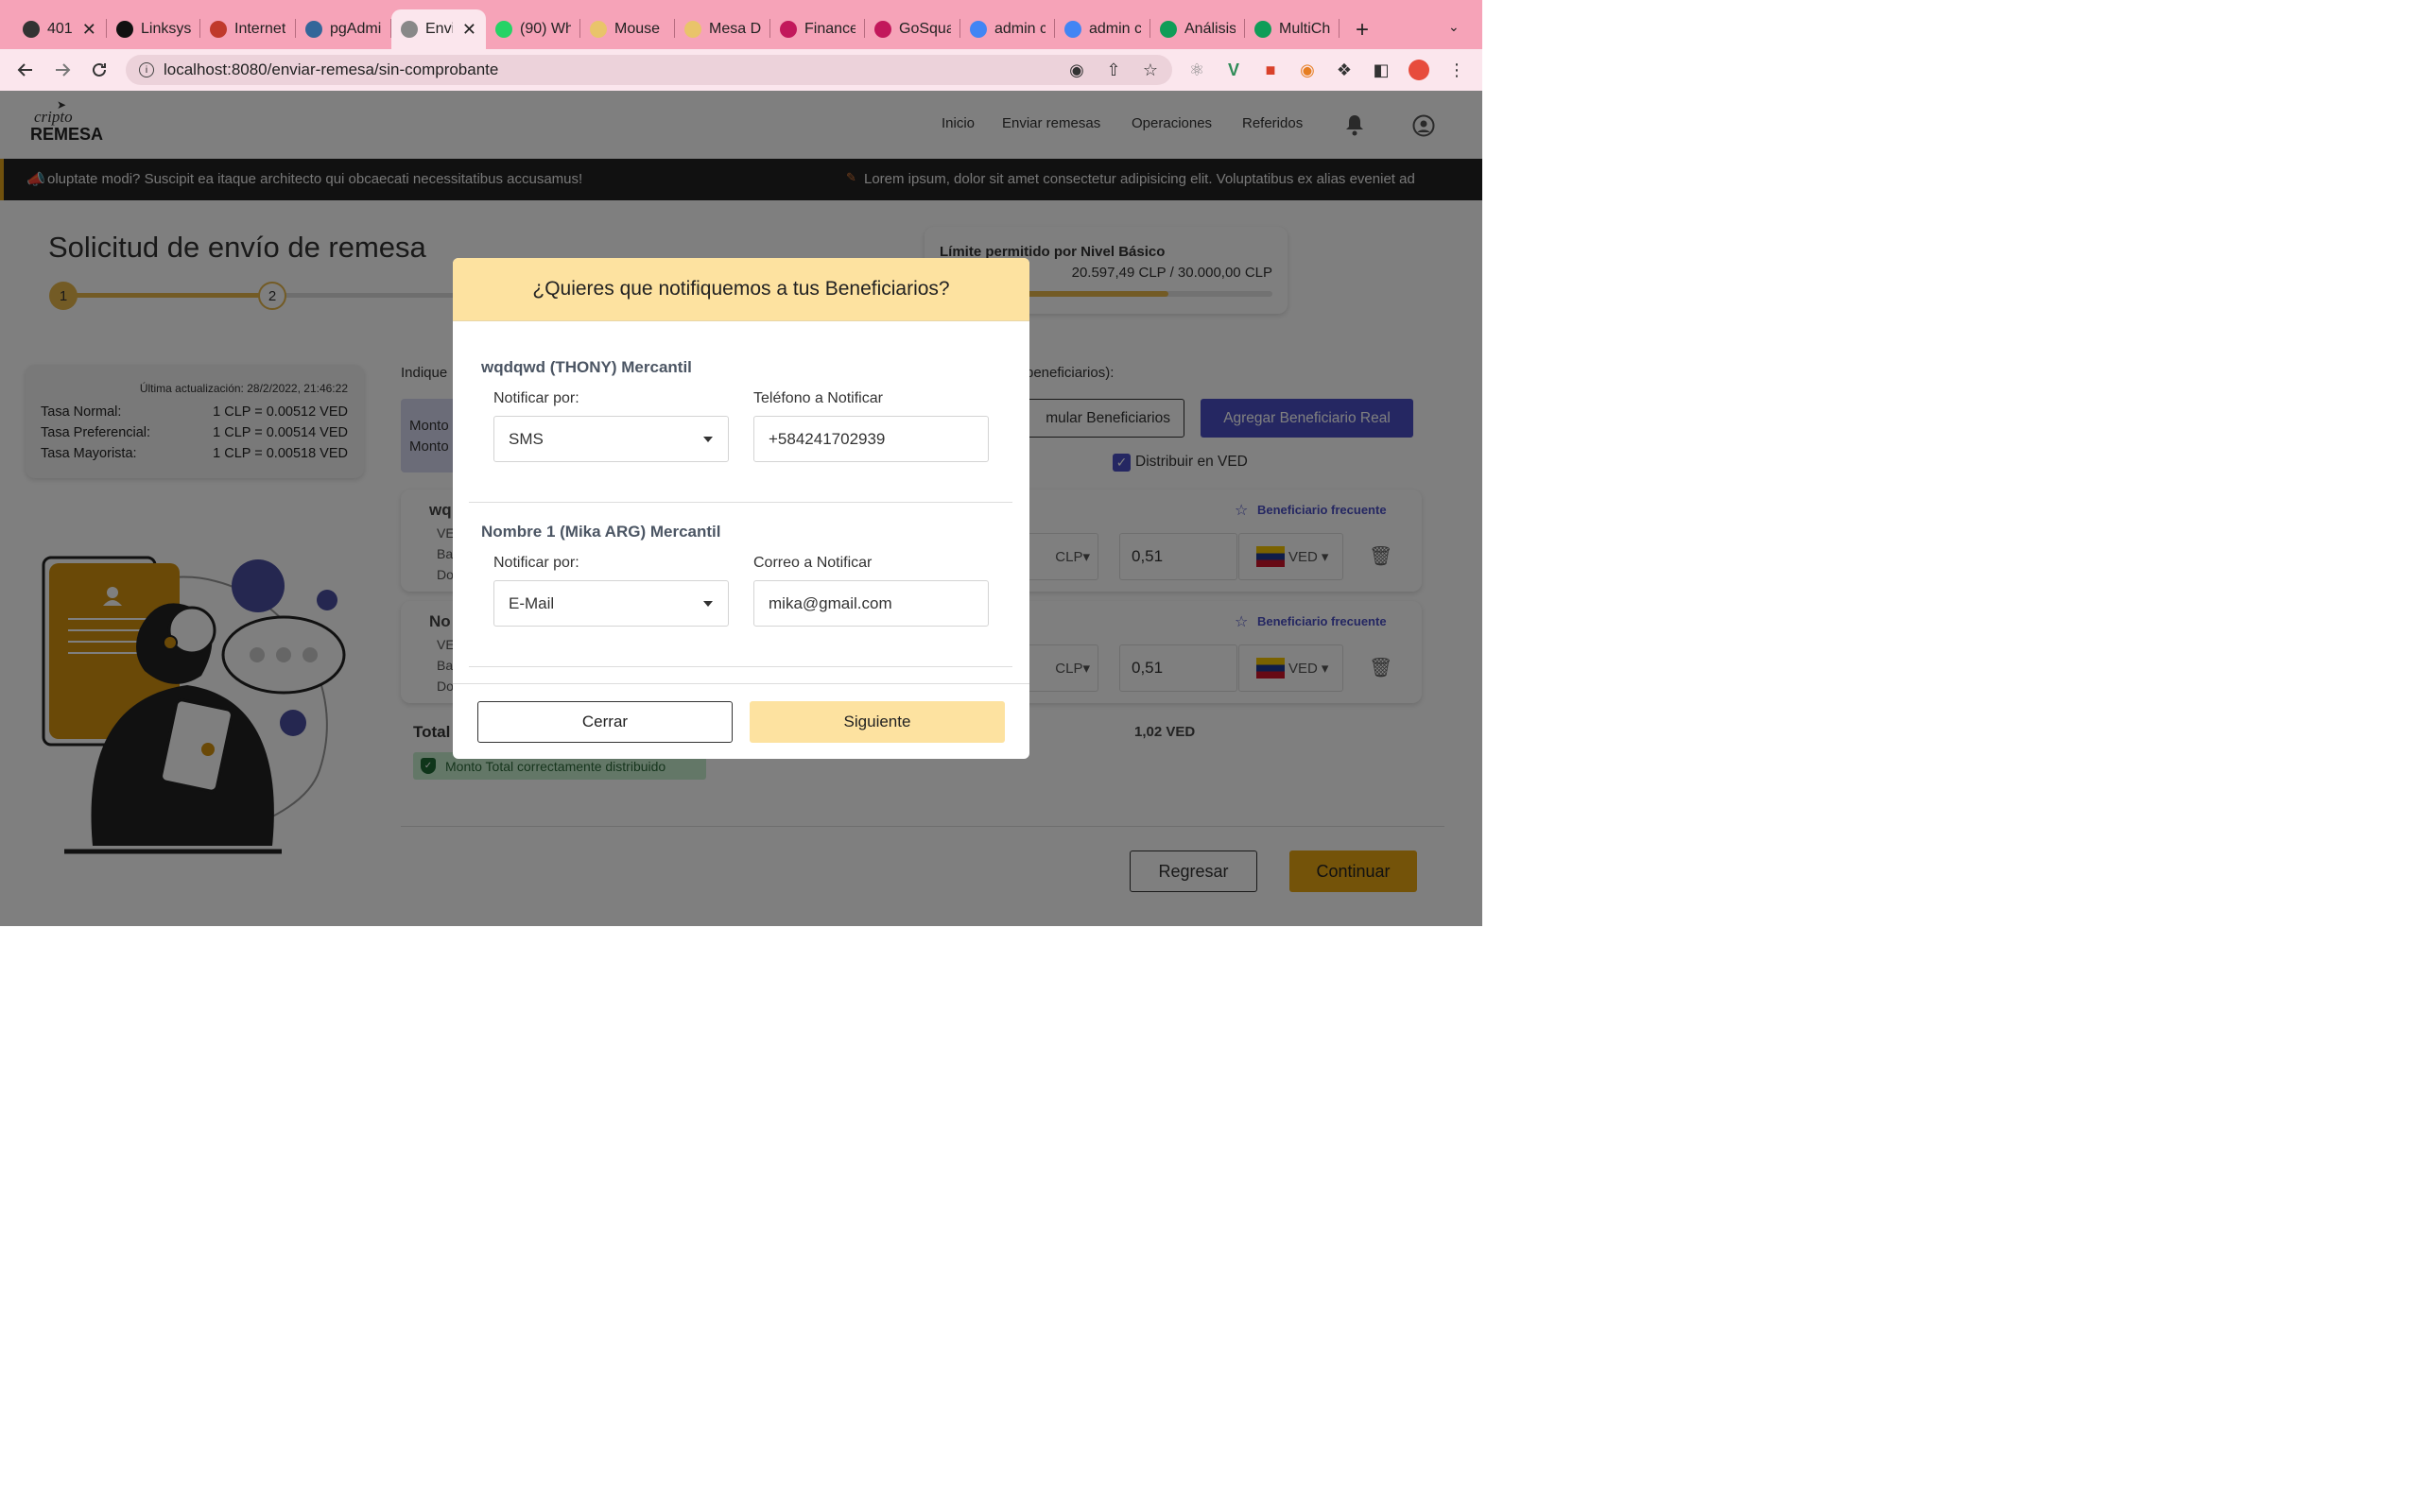  Describe the element at coordinates (818, 398) in the screenshot. I see `beneficiary-1-target-label: Teléfono a Notificar` at that location.